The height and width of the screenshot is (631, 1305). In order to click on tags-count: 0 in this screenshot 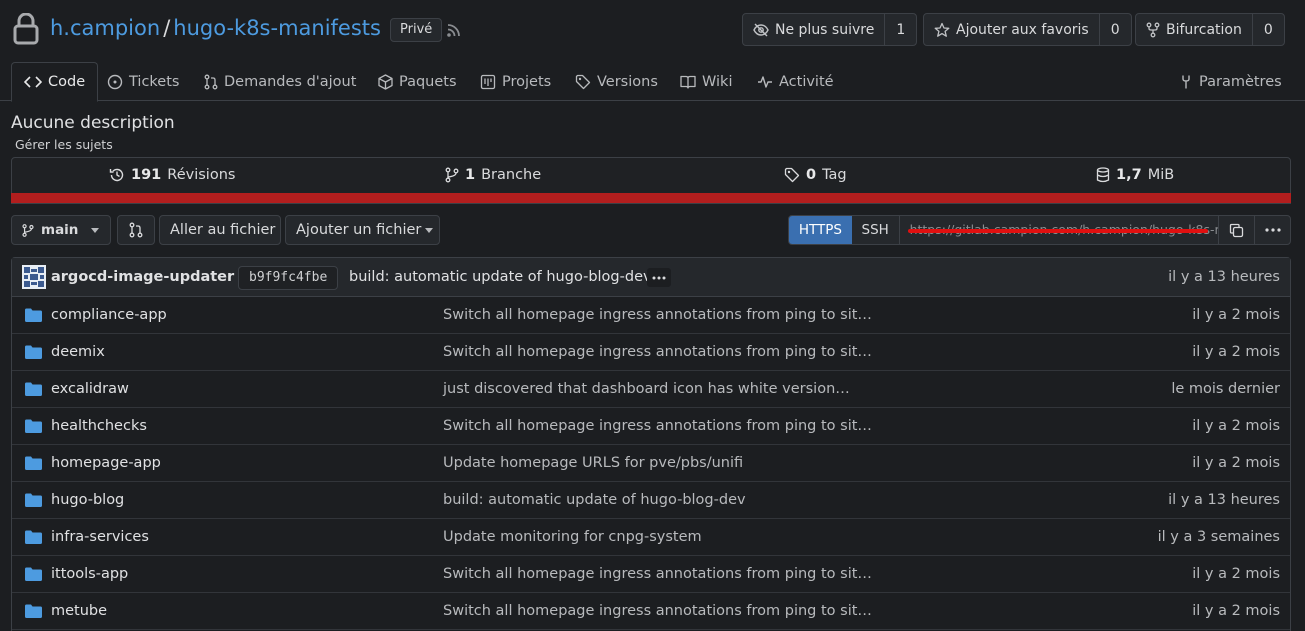, I will do `click(811, 175)`.